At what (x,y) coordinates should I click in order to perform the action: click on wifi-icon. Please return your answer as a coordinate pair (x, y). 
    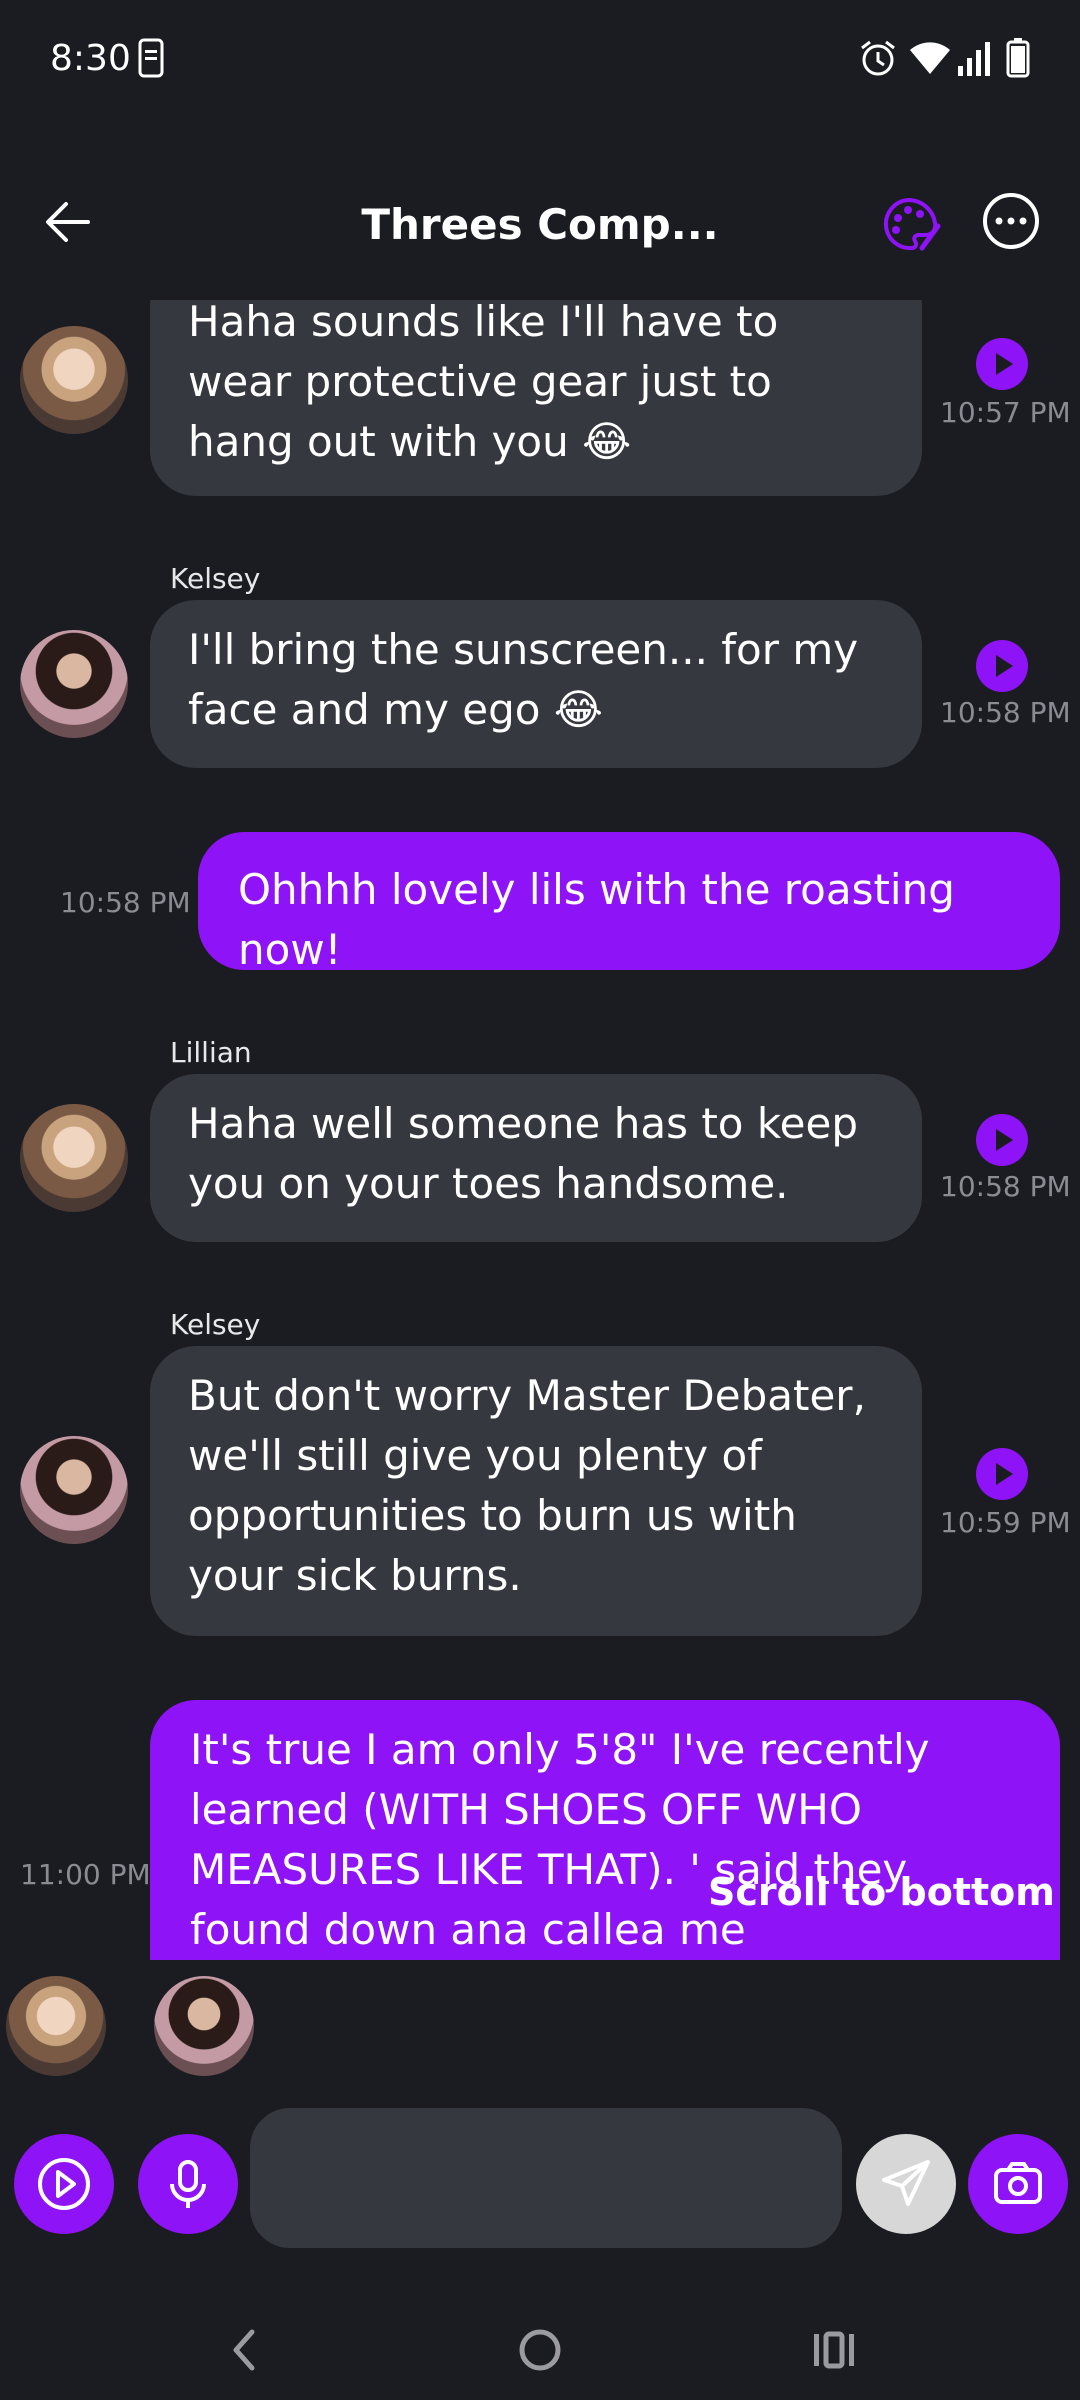
    Looking at the image, I should click on (930, 60).